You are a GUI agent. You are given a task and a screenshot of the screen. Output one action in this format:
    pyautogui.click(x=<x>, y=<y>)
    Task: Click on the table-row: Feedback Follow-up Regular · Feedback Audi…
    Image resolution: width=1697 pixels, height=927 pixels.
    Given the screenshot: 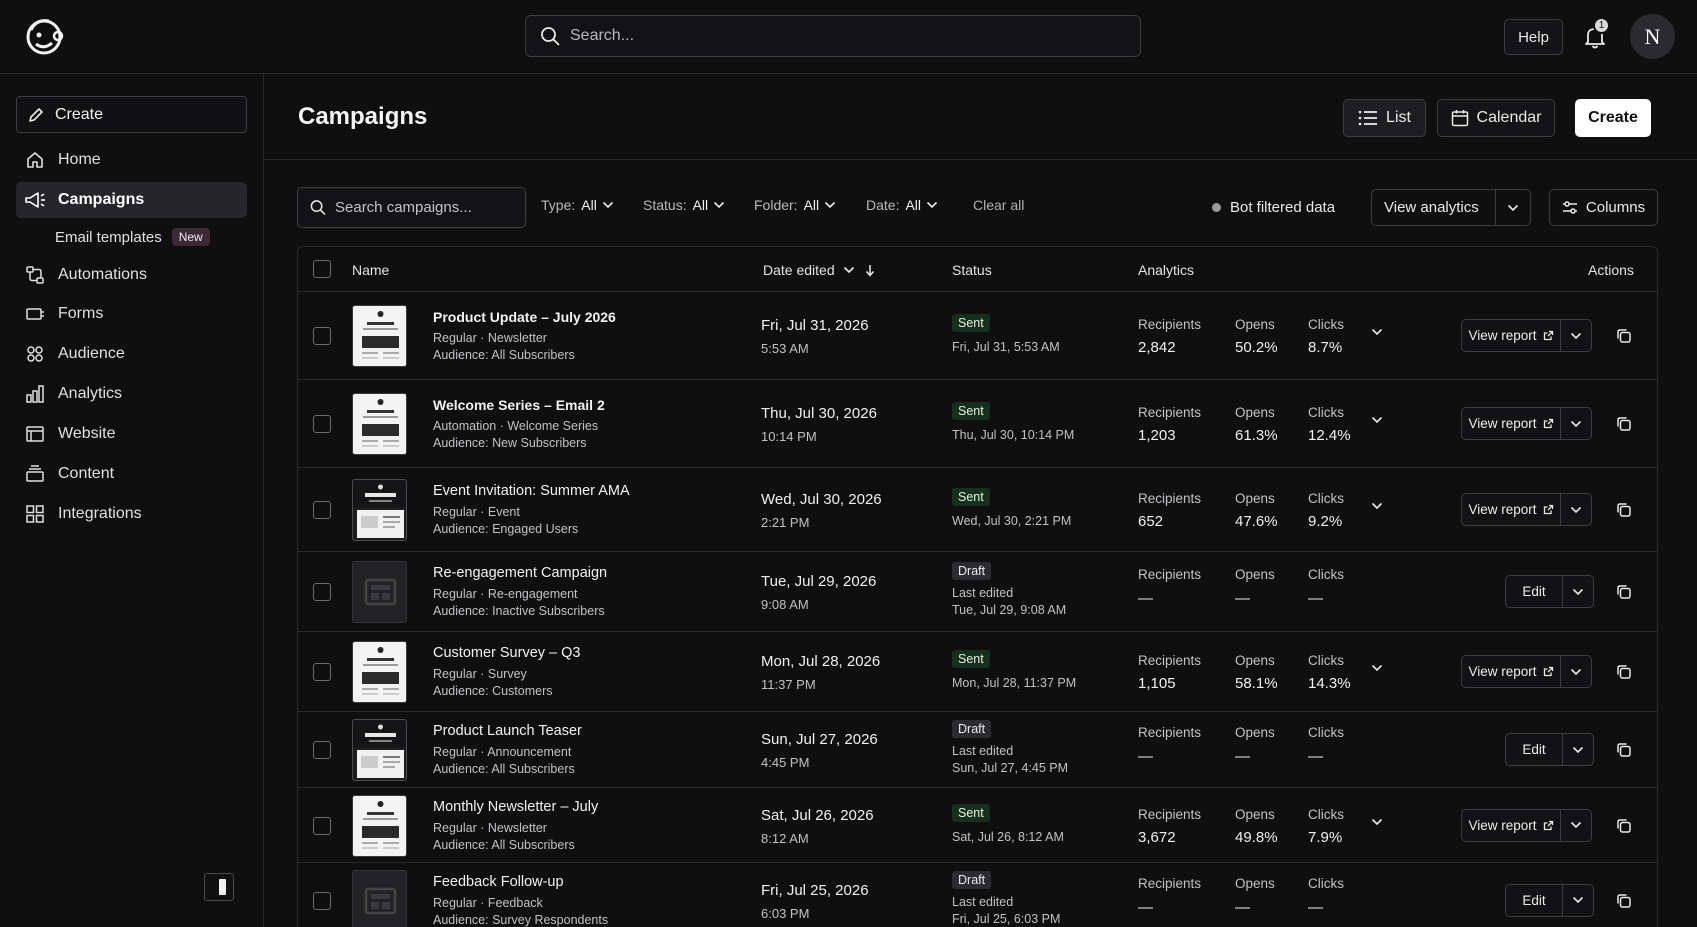 What is the action you would take?
    pyautogui.click(x=977, y=895)
    